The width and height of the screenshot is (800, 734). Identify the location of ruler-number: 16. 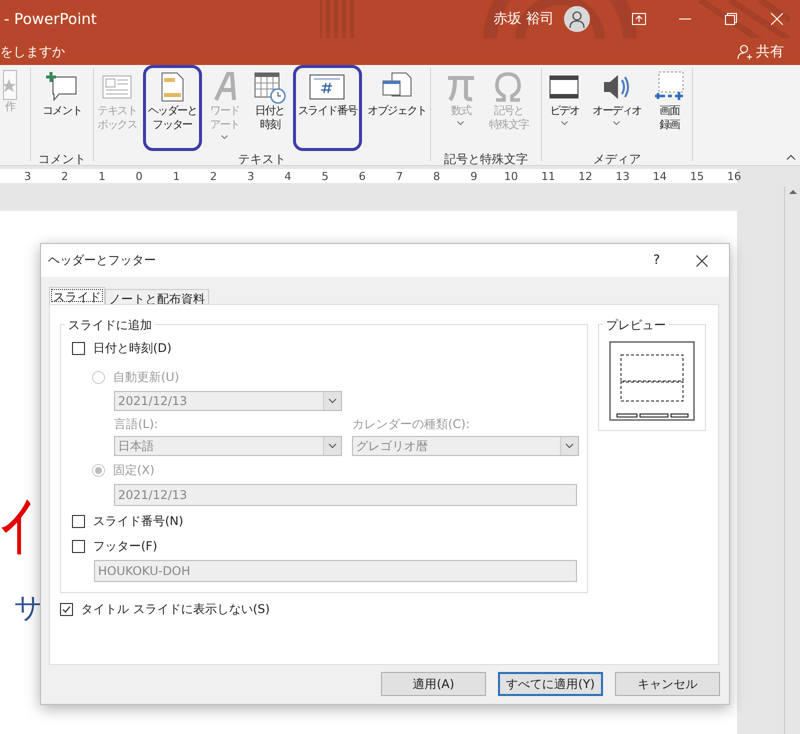
(734, 176).